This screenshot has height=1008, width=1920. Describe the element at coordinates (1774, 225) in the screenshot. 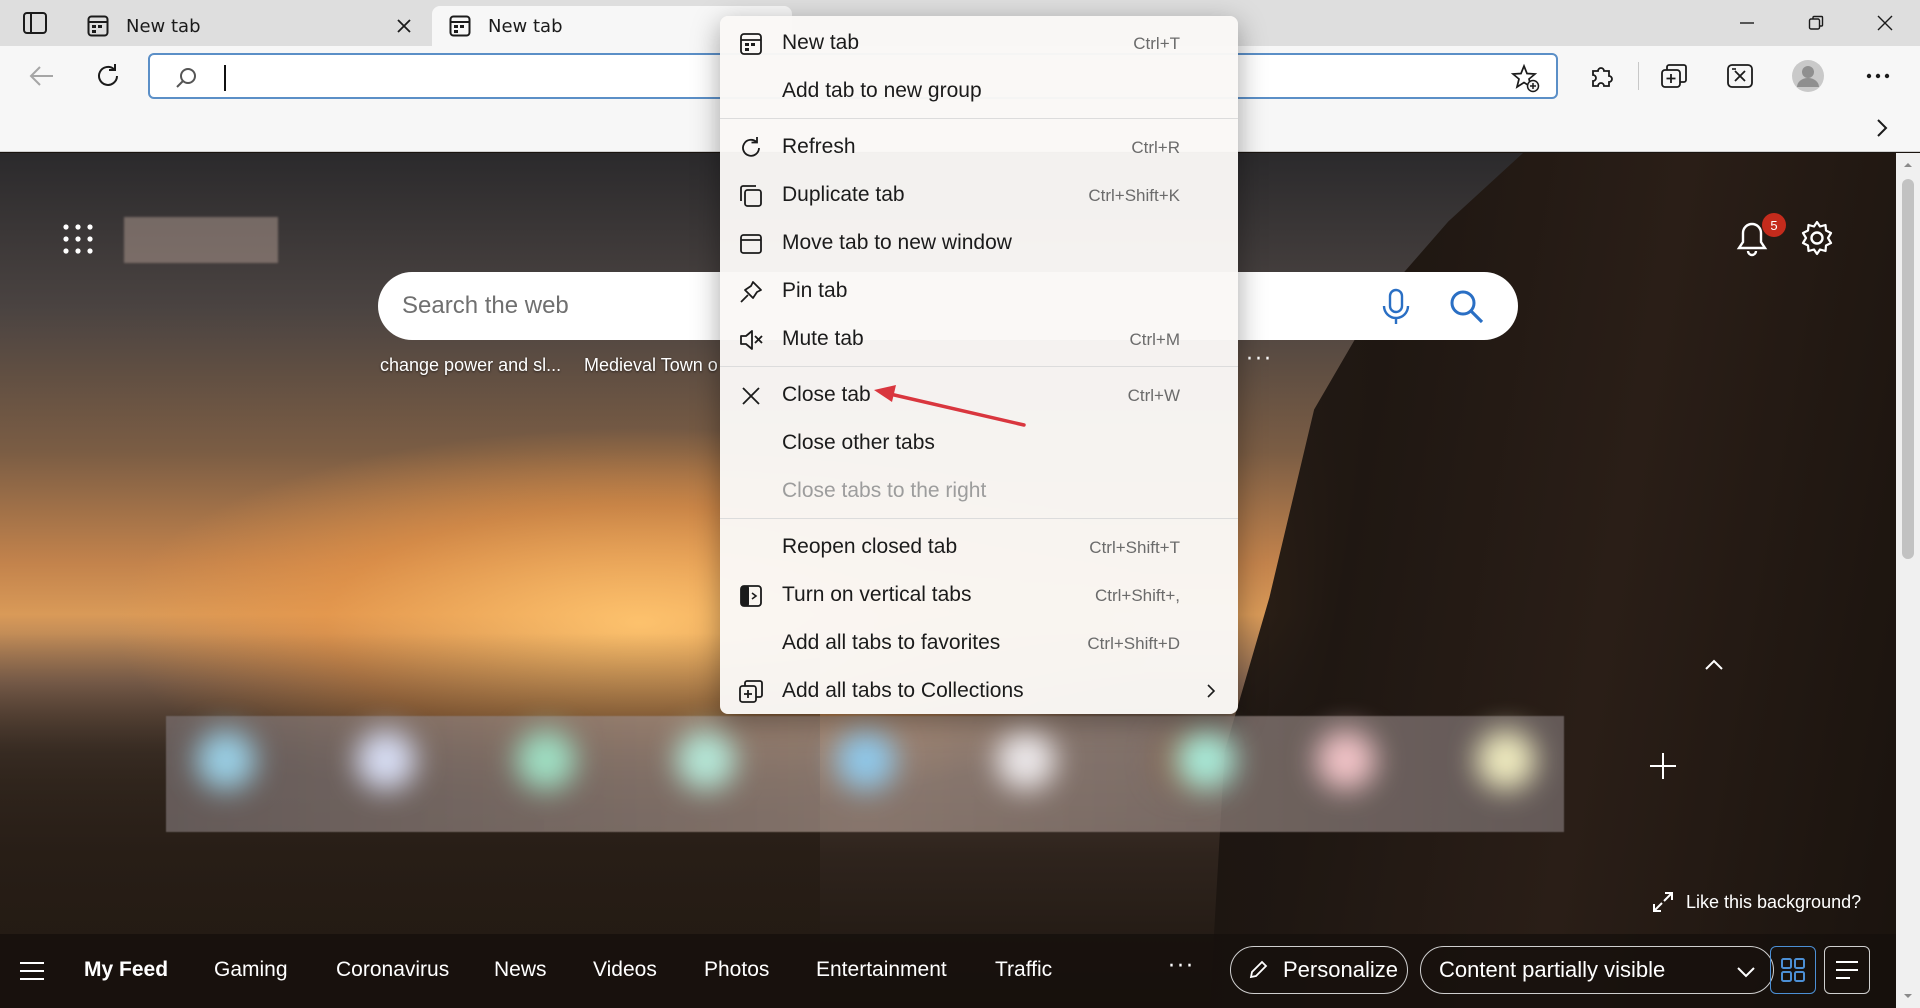

I see `notification-count-badge: 5` at that location.